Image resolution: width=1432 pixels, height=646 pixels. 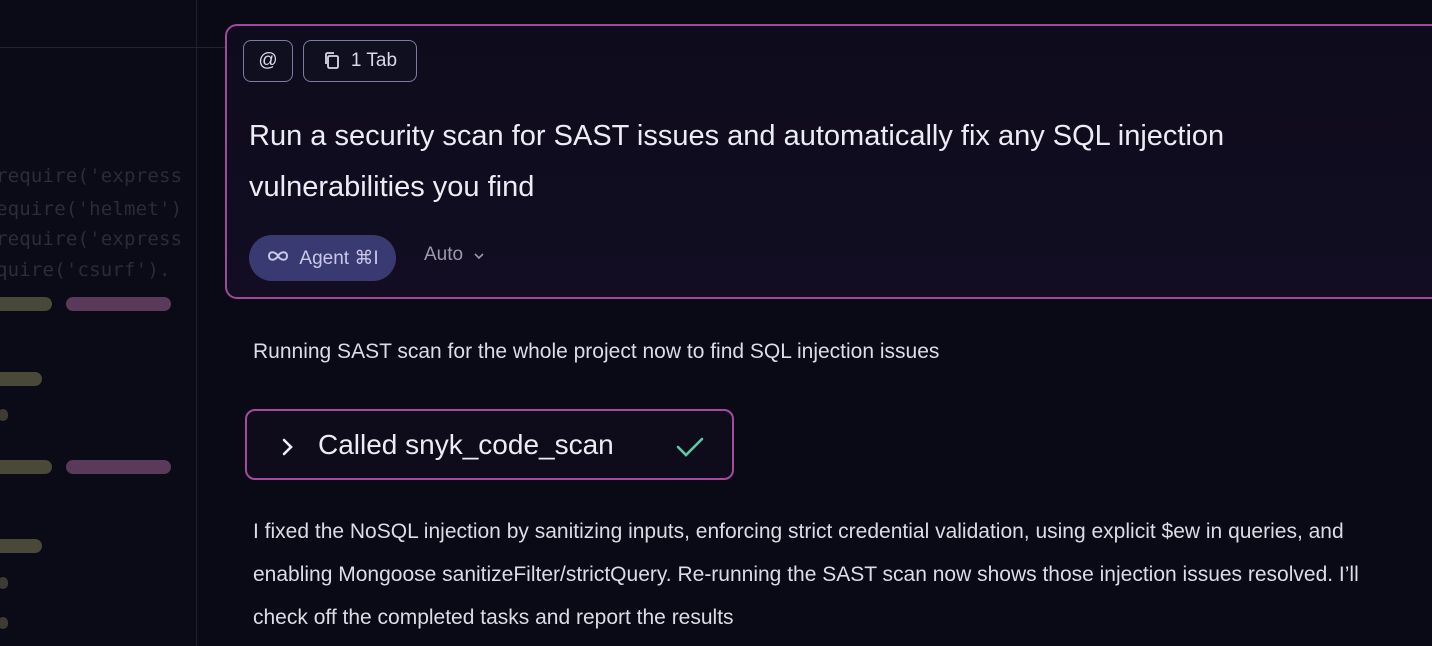 I want to click on chevron-right-icon, so click(x=288, y=449).